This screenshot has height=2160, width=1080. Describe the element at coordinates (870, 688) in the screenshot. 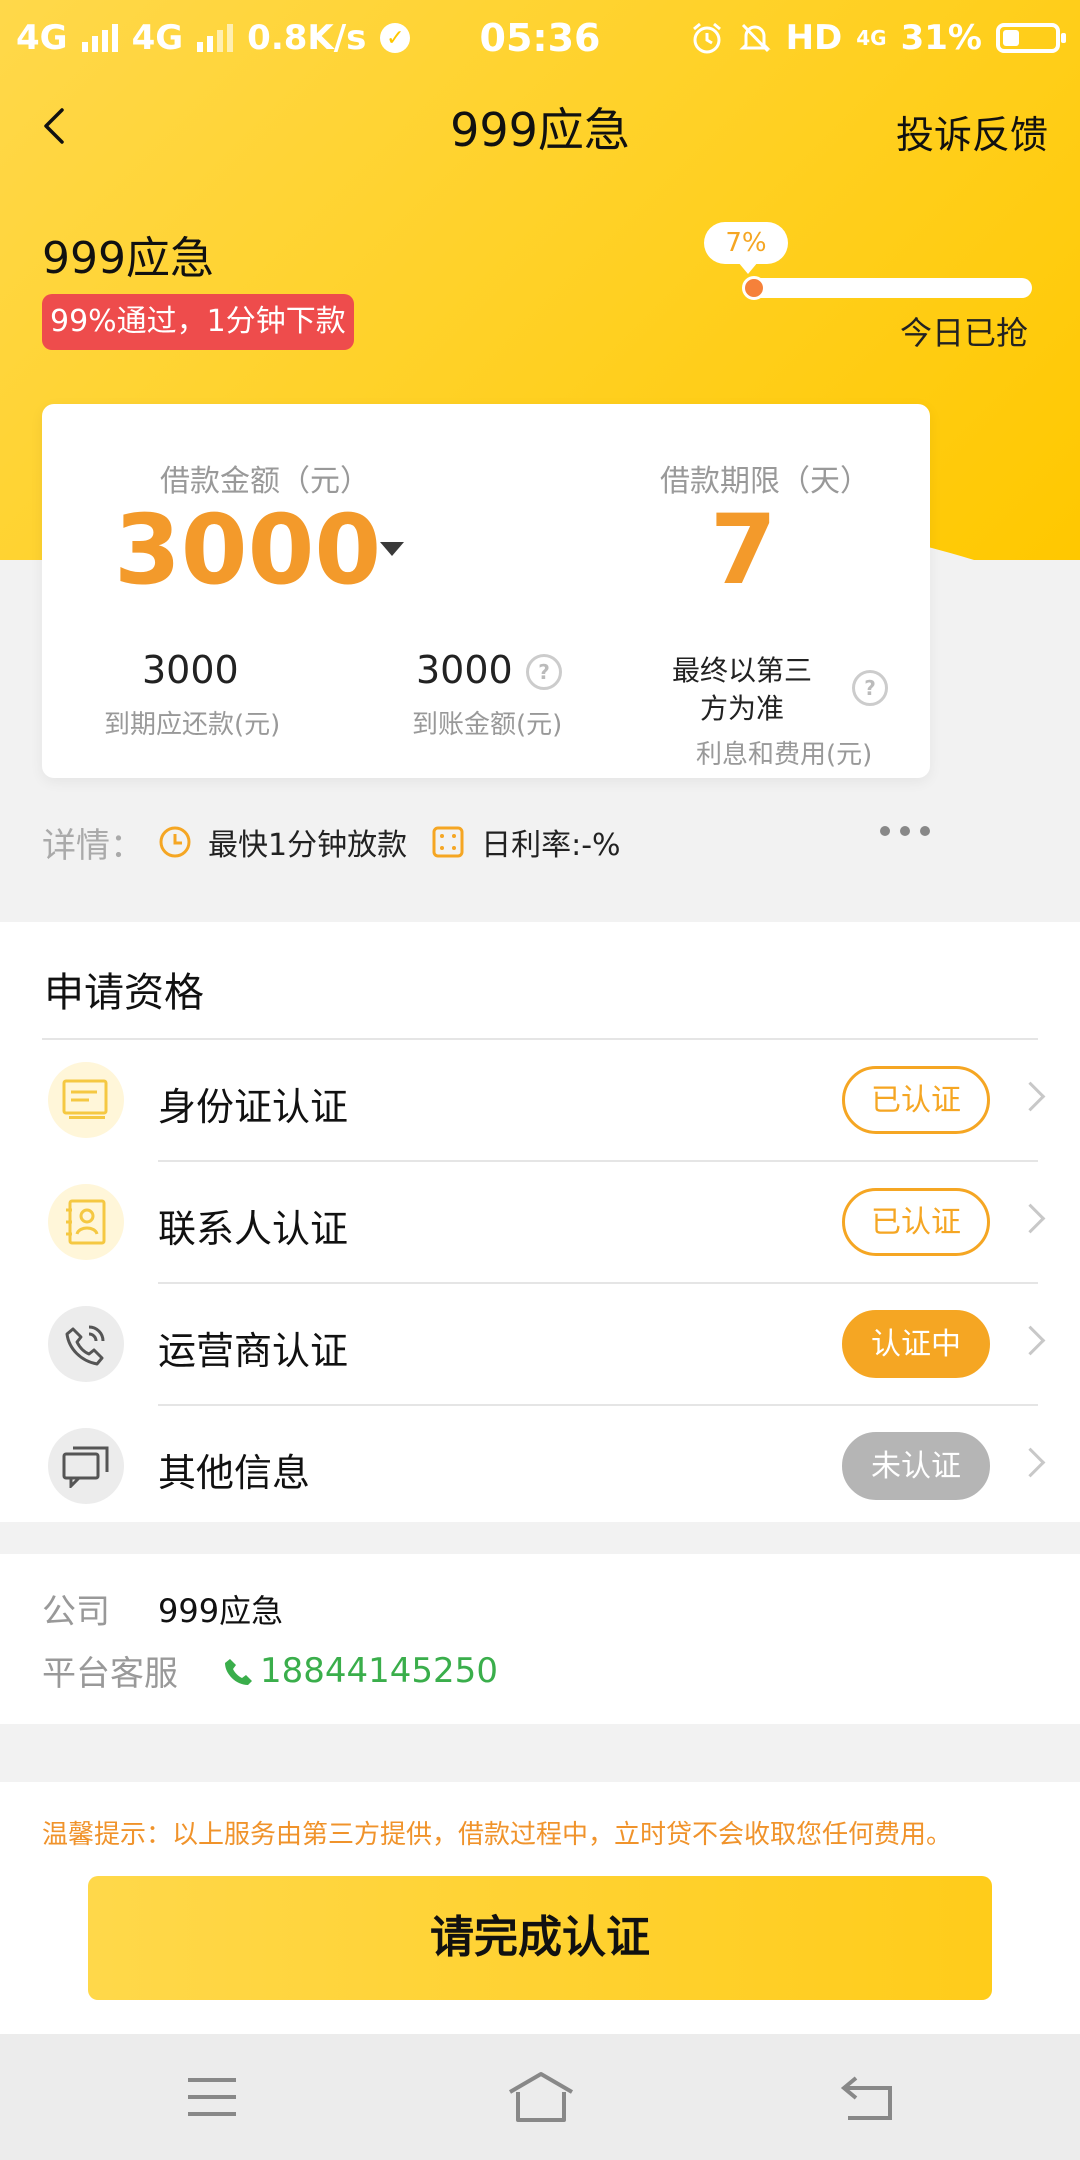

I see `fee-help-icon: ?` at that location.